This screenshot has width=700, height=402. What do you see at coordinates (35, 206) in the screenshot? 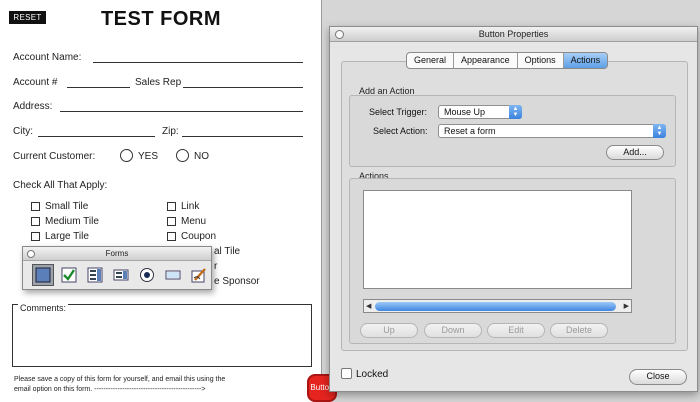
I see `small-tile-checkbox` at bounding box center [35, 206].